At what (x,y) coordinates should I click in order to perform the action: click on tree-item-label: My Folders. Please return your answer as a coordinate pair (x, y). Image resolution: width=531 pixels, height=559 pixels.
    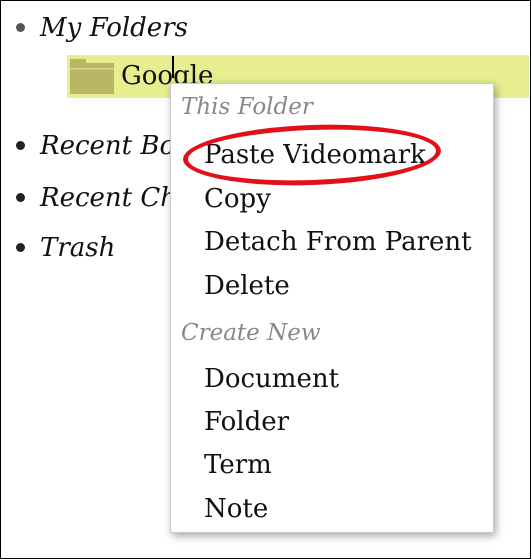
    Looking at the image, I should click on (114, 28).